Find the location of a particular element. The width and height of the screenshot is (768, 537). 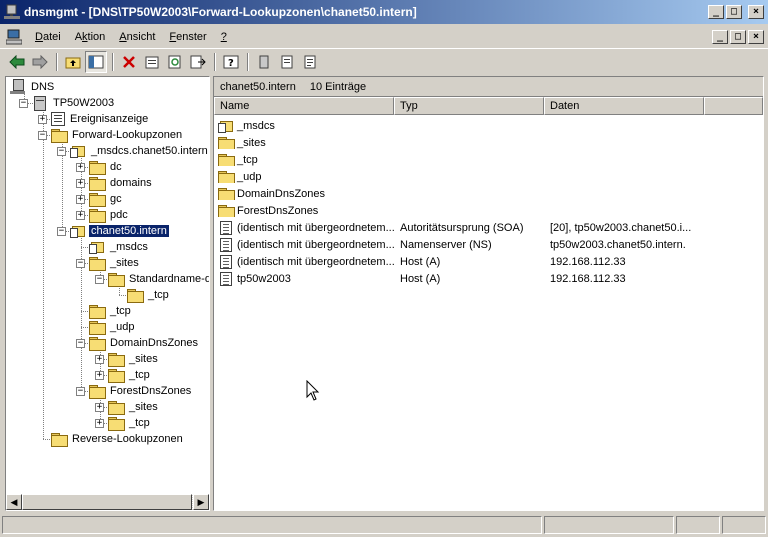

tree-item-label: ForestDnsZones is located at coordinates (150, 391).